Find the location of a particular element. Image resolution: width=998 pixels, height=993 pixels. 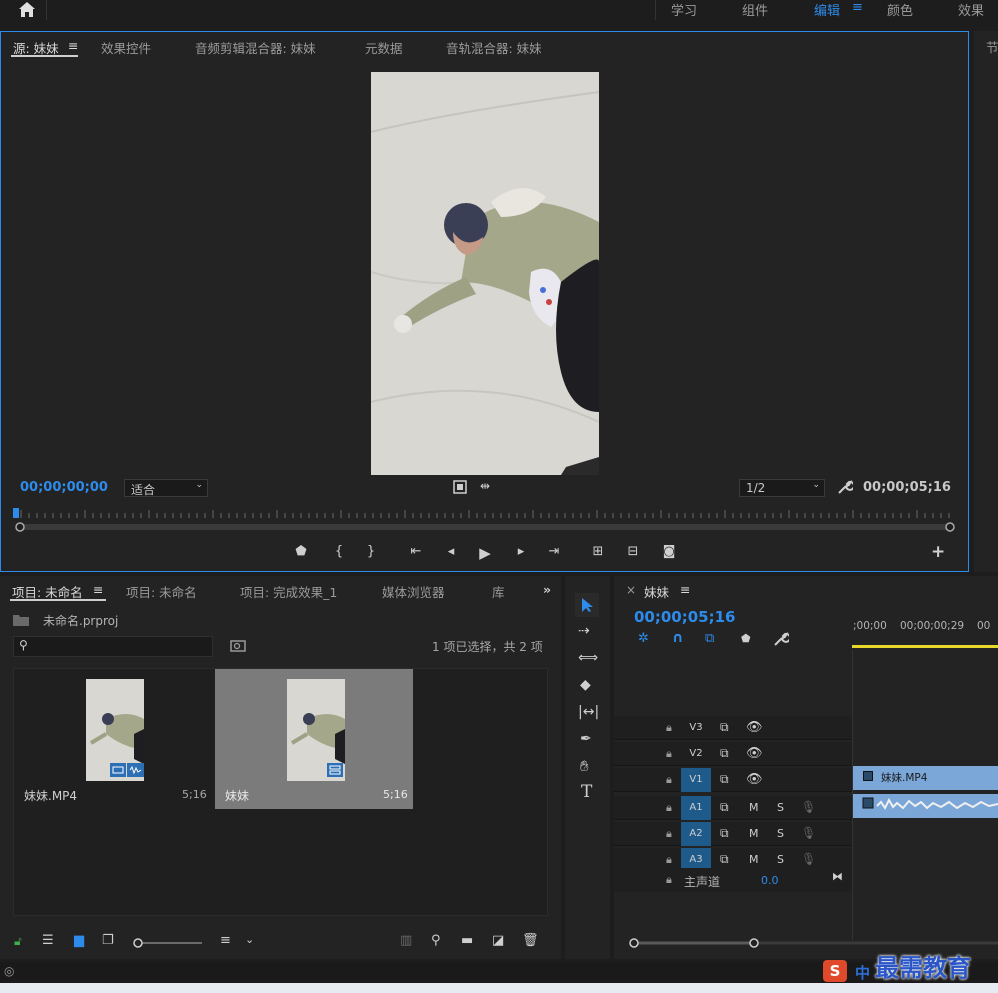

selection-tool-icon is located at coordinates (587, 605).